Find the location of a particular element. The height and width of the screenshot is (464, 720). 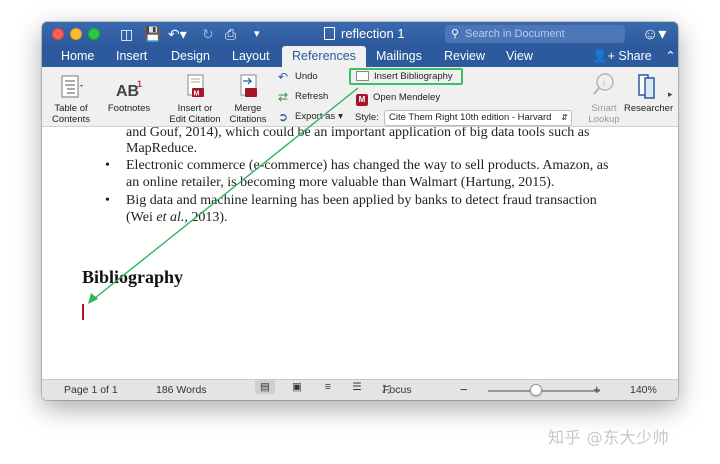

svg-text: AB is located at coordinates (127, 91).